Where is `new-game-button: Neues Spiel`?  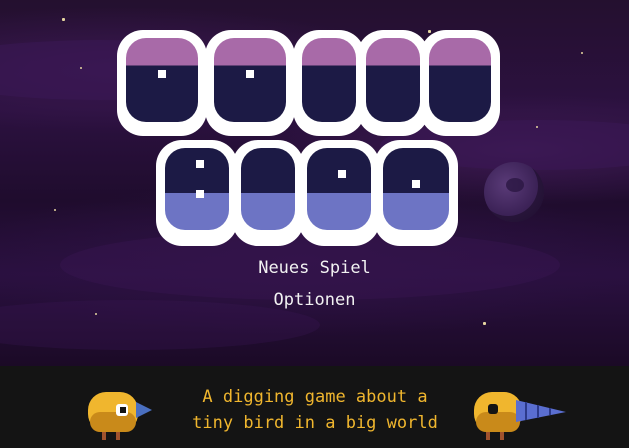 new-game-button: Neues Spiel is located at coordinates (314, 268).